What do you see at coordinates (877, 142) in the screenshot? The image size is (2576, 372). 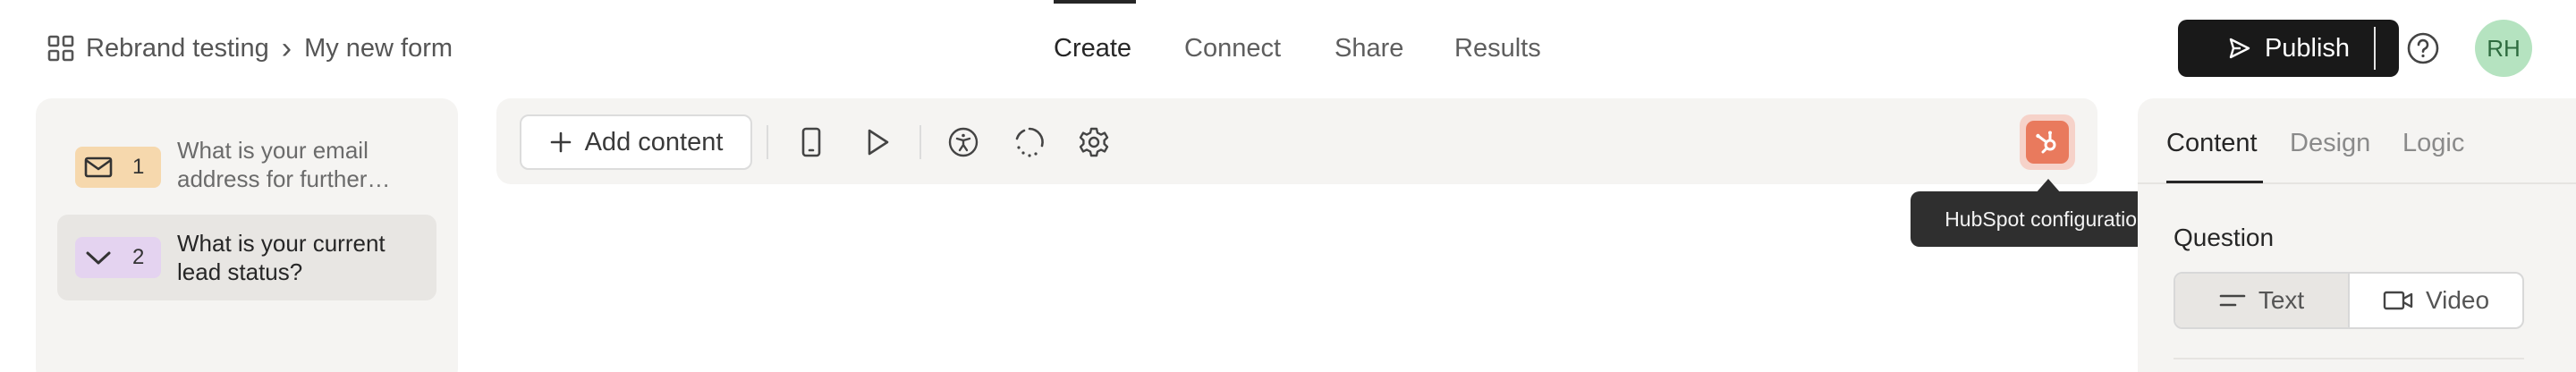 I see `play-icon` at bounding box center [877, 142].